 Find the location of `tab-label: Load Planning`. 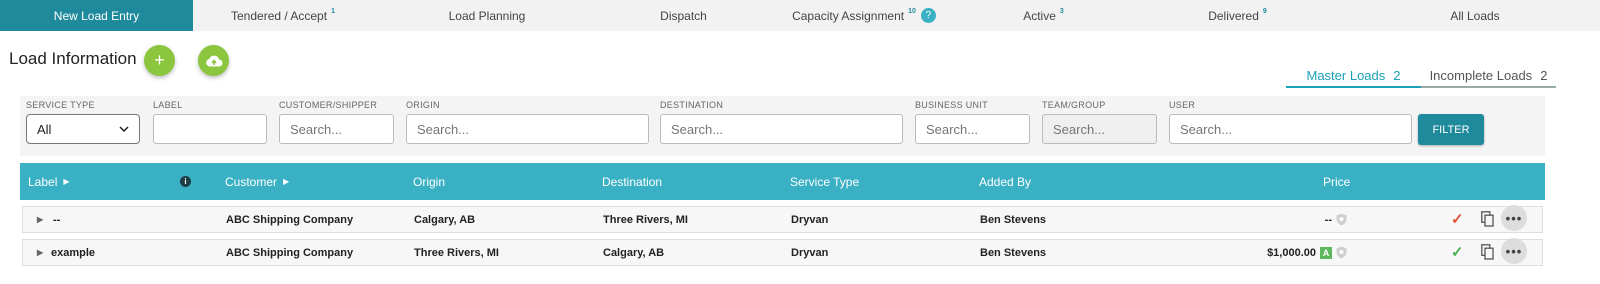

tab-label: Load Planning is located at coordinates (487, 15).